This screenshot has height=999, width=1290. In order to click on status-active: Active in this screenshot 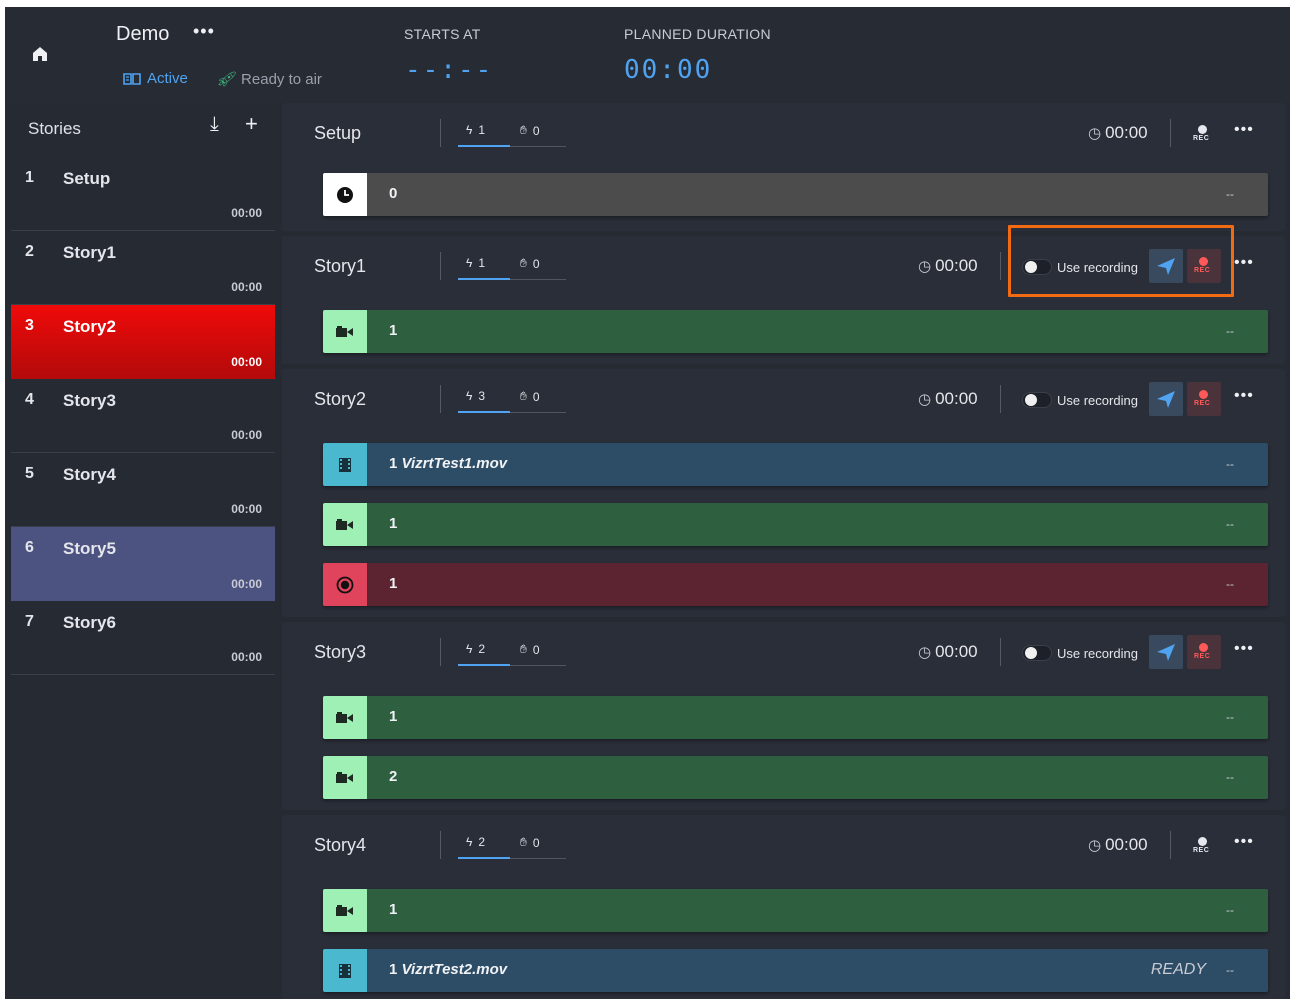, I will do `click(155, 78)`.